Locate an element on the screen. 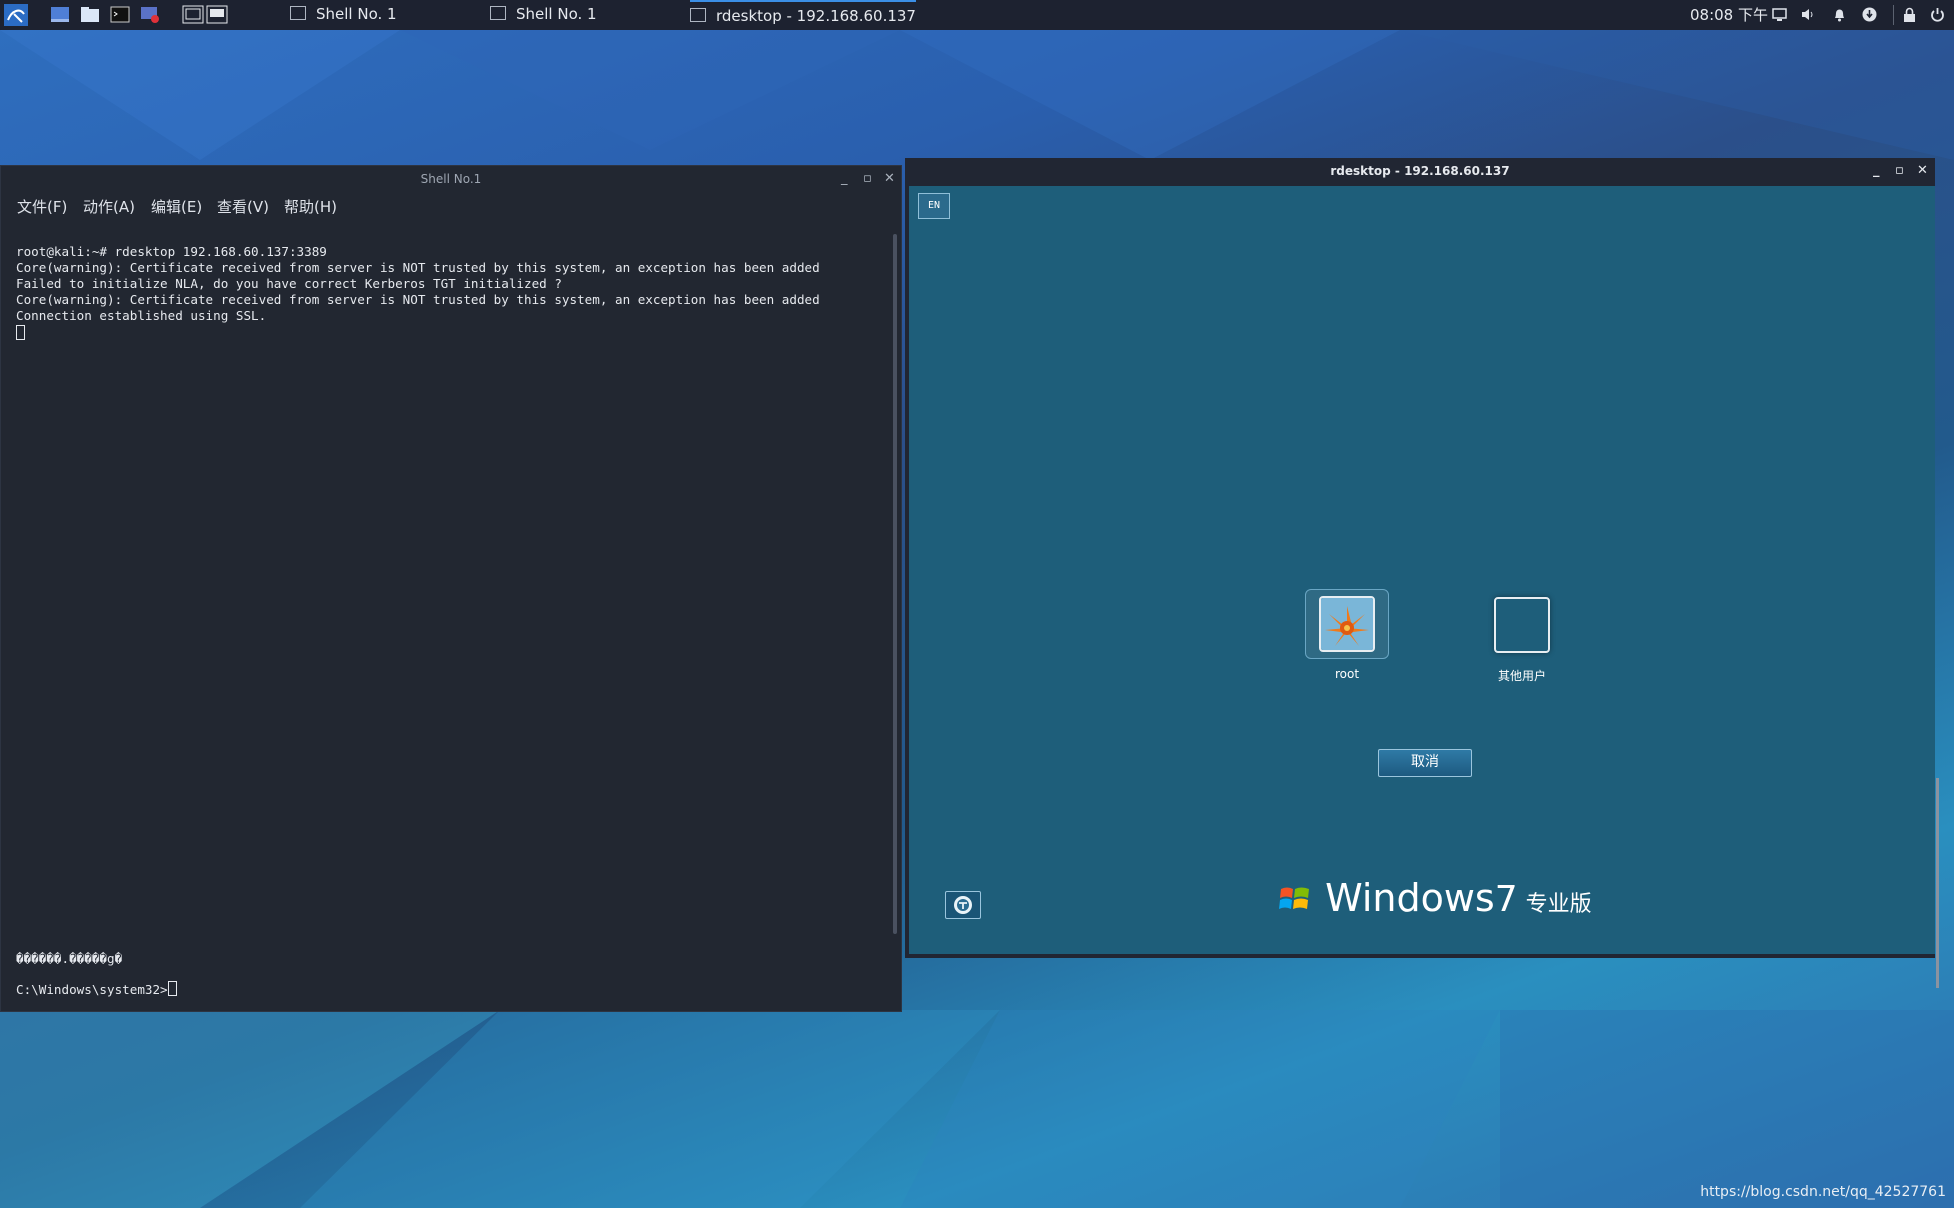 Image resolution: width=1954 pixels, height=1208 pixels. rdesktop-titlebar: rdesktop - 192.168.60.137 _ ▫ ✕ is located at coordinates (1420, 171).